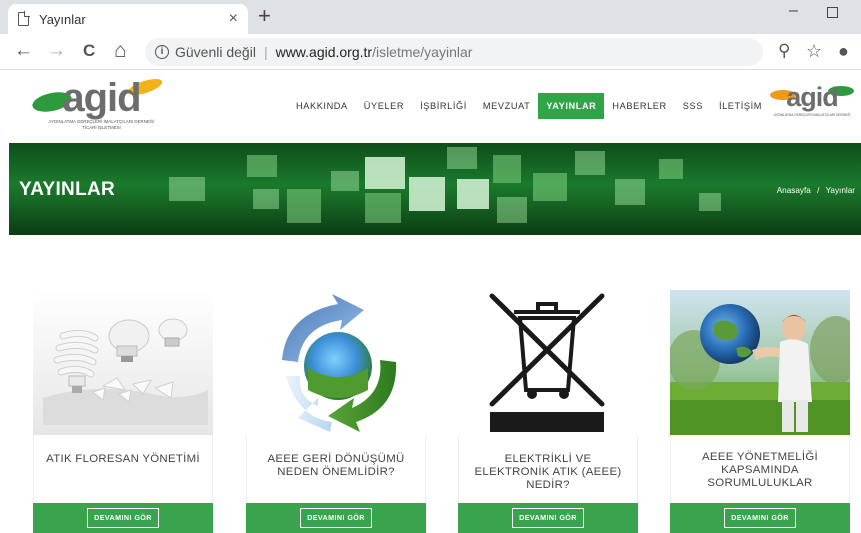 The height and width of the screenshot is (533, 861). I want to click on url-host: www.agid.org.tr, so click(324, 52).